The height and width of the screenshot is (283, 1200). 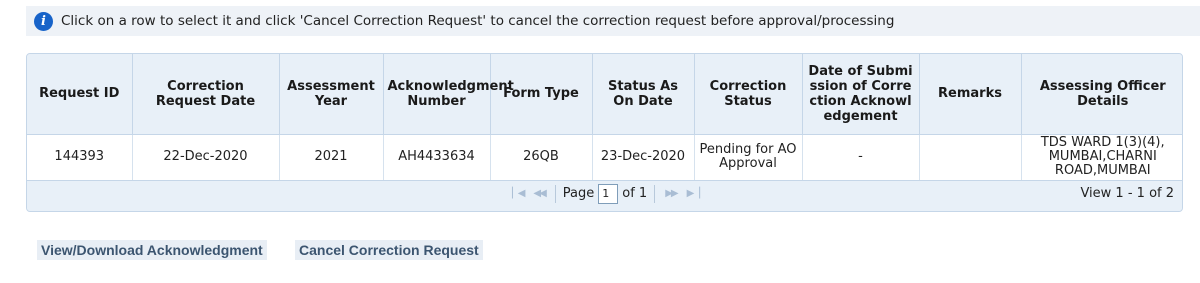 I want to click on cell-acknowledgment-number: AH4433634, so click(x=437, y=157).